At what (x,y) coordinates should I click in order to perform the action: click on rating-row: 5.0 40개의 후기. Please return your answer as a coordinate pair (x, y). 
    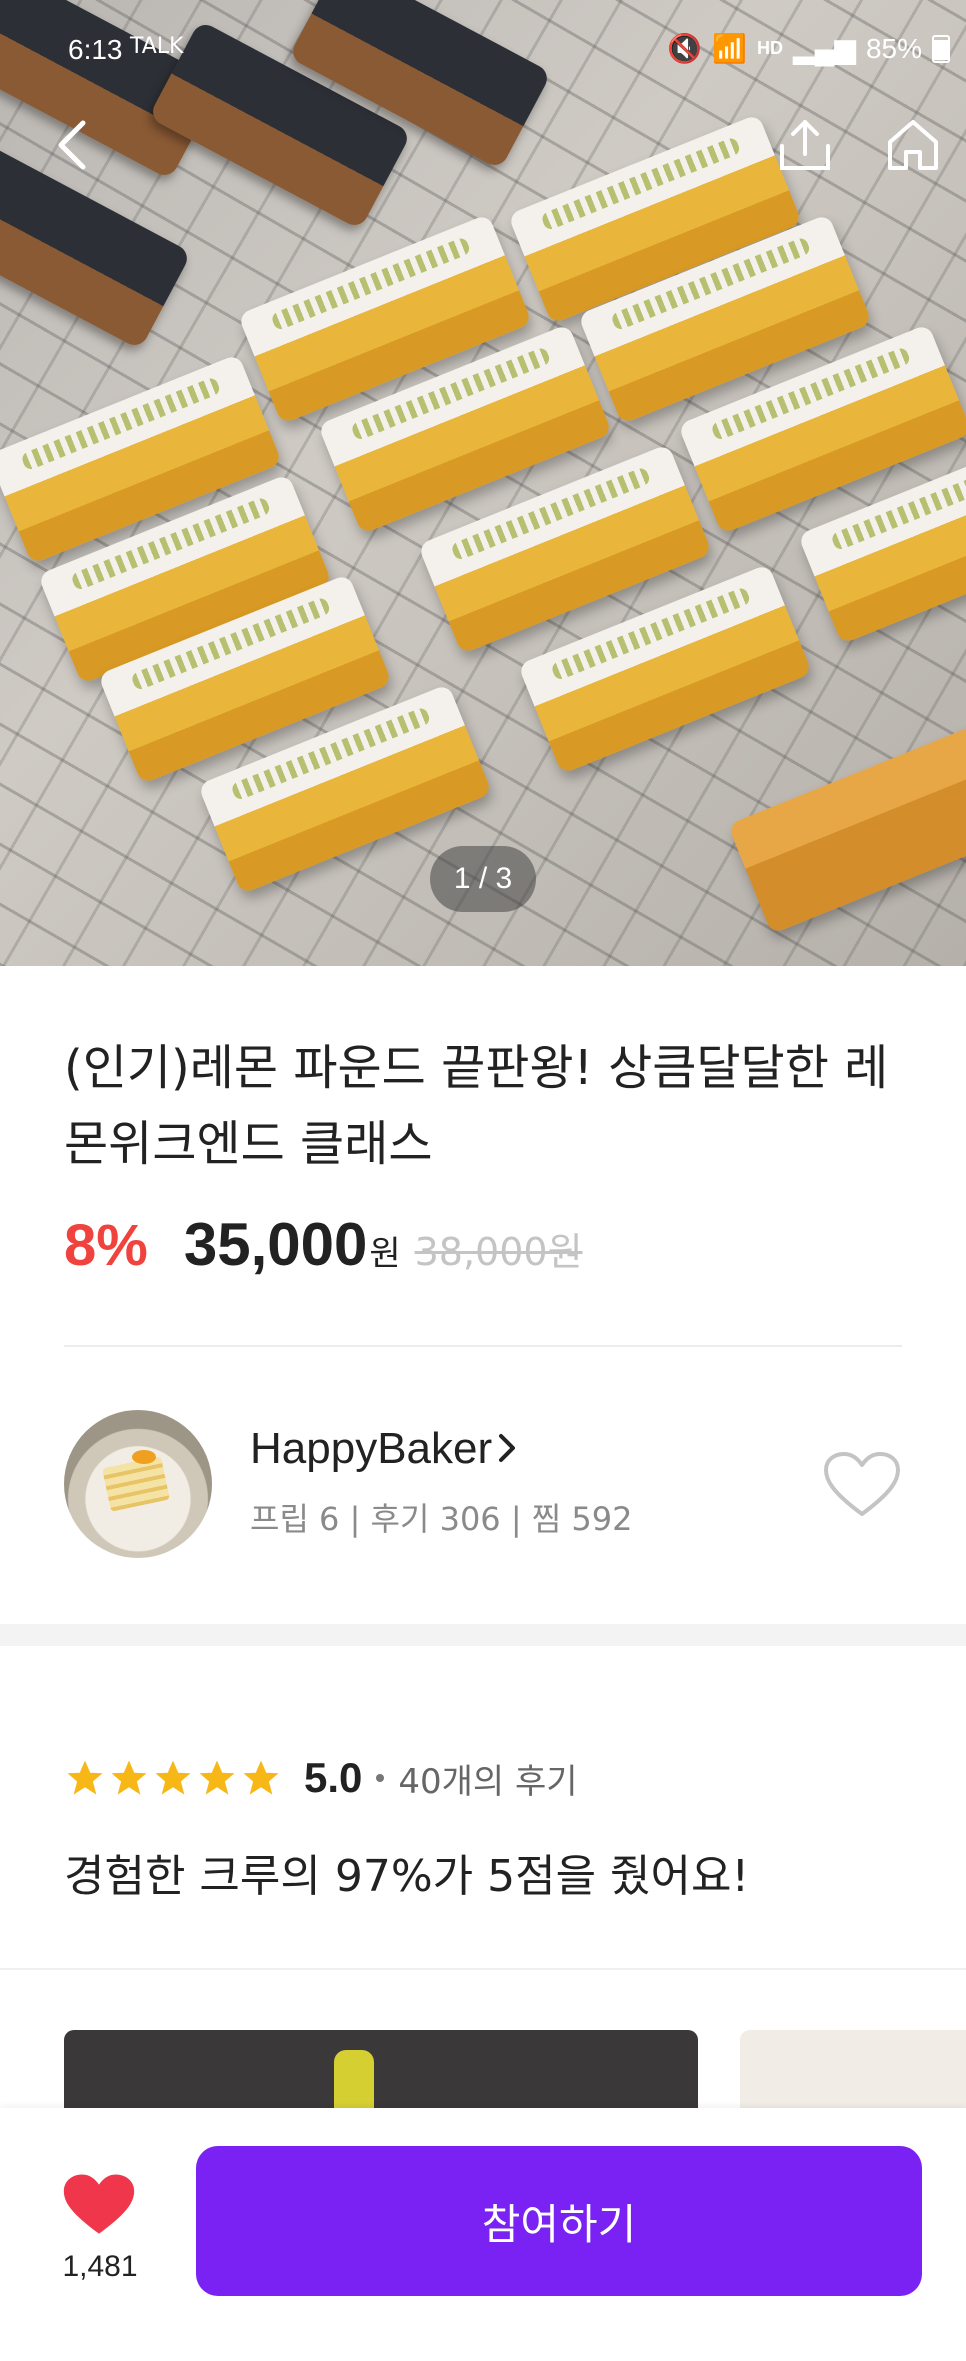
    Looking at the image, I should click on (321, 1778).